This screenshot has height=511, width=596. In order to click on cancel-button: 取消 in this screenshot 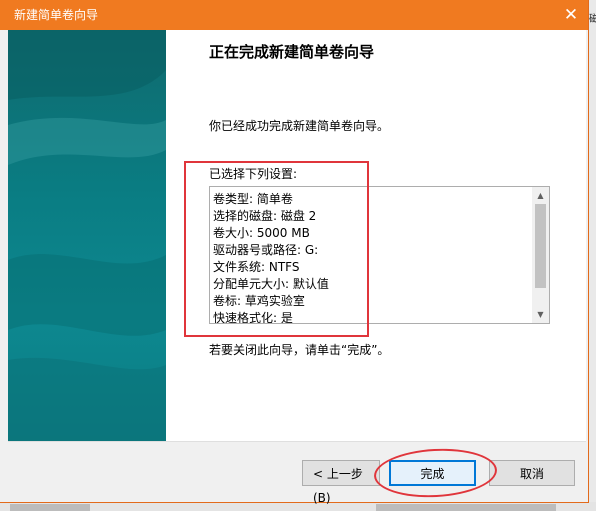, I will do `click(532, 473)`.